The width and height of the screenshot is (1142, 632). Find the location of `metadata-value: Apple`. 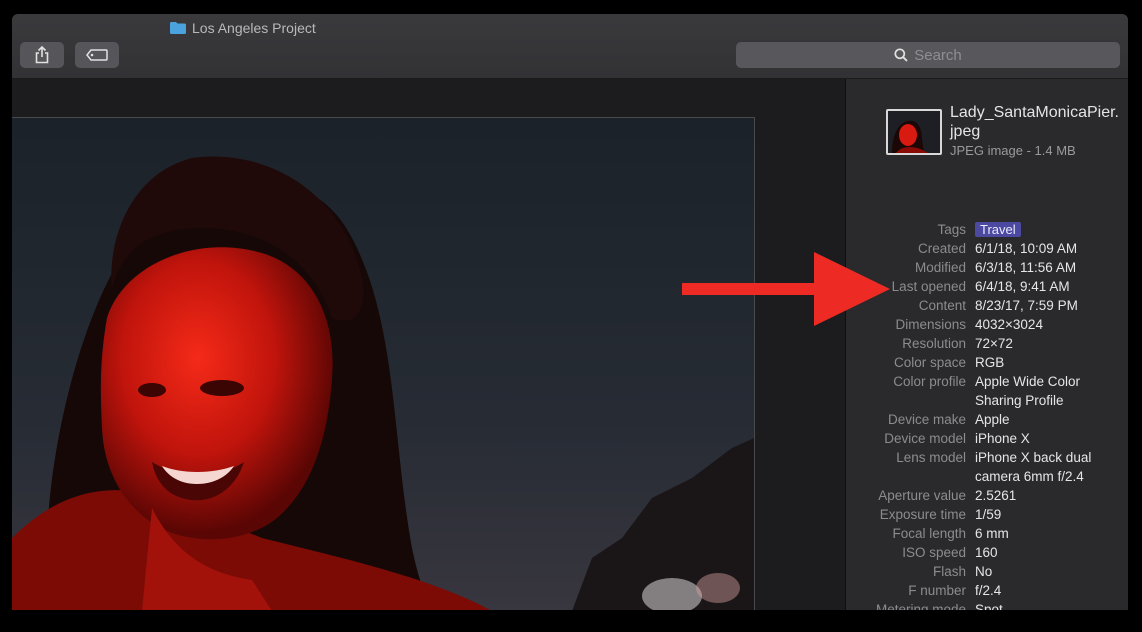

metadata-value: Apple is located at coordinates (992, 419).